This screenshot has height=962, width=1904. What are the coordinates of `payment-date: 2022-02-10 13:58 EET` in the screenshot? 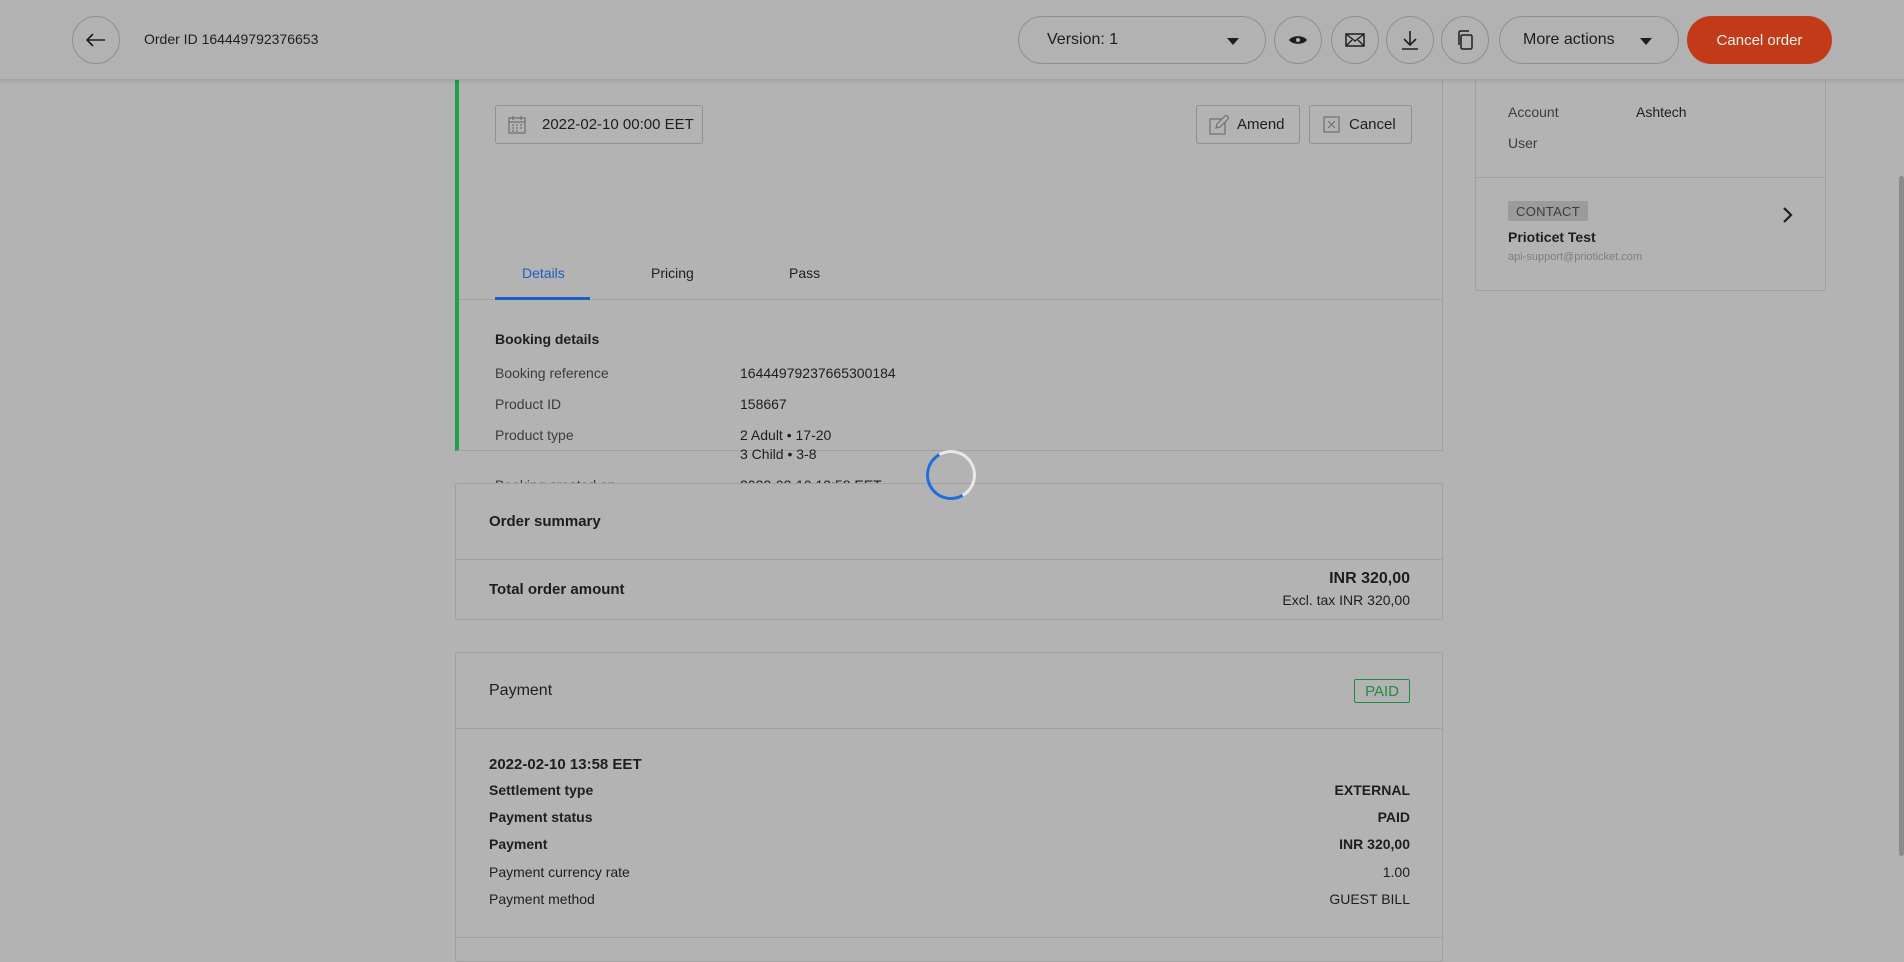 It's located at (565, 764).